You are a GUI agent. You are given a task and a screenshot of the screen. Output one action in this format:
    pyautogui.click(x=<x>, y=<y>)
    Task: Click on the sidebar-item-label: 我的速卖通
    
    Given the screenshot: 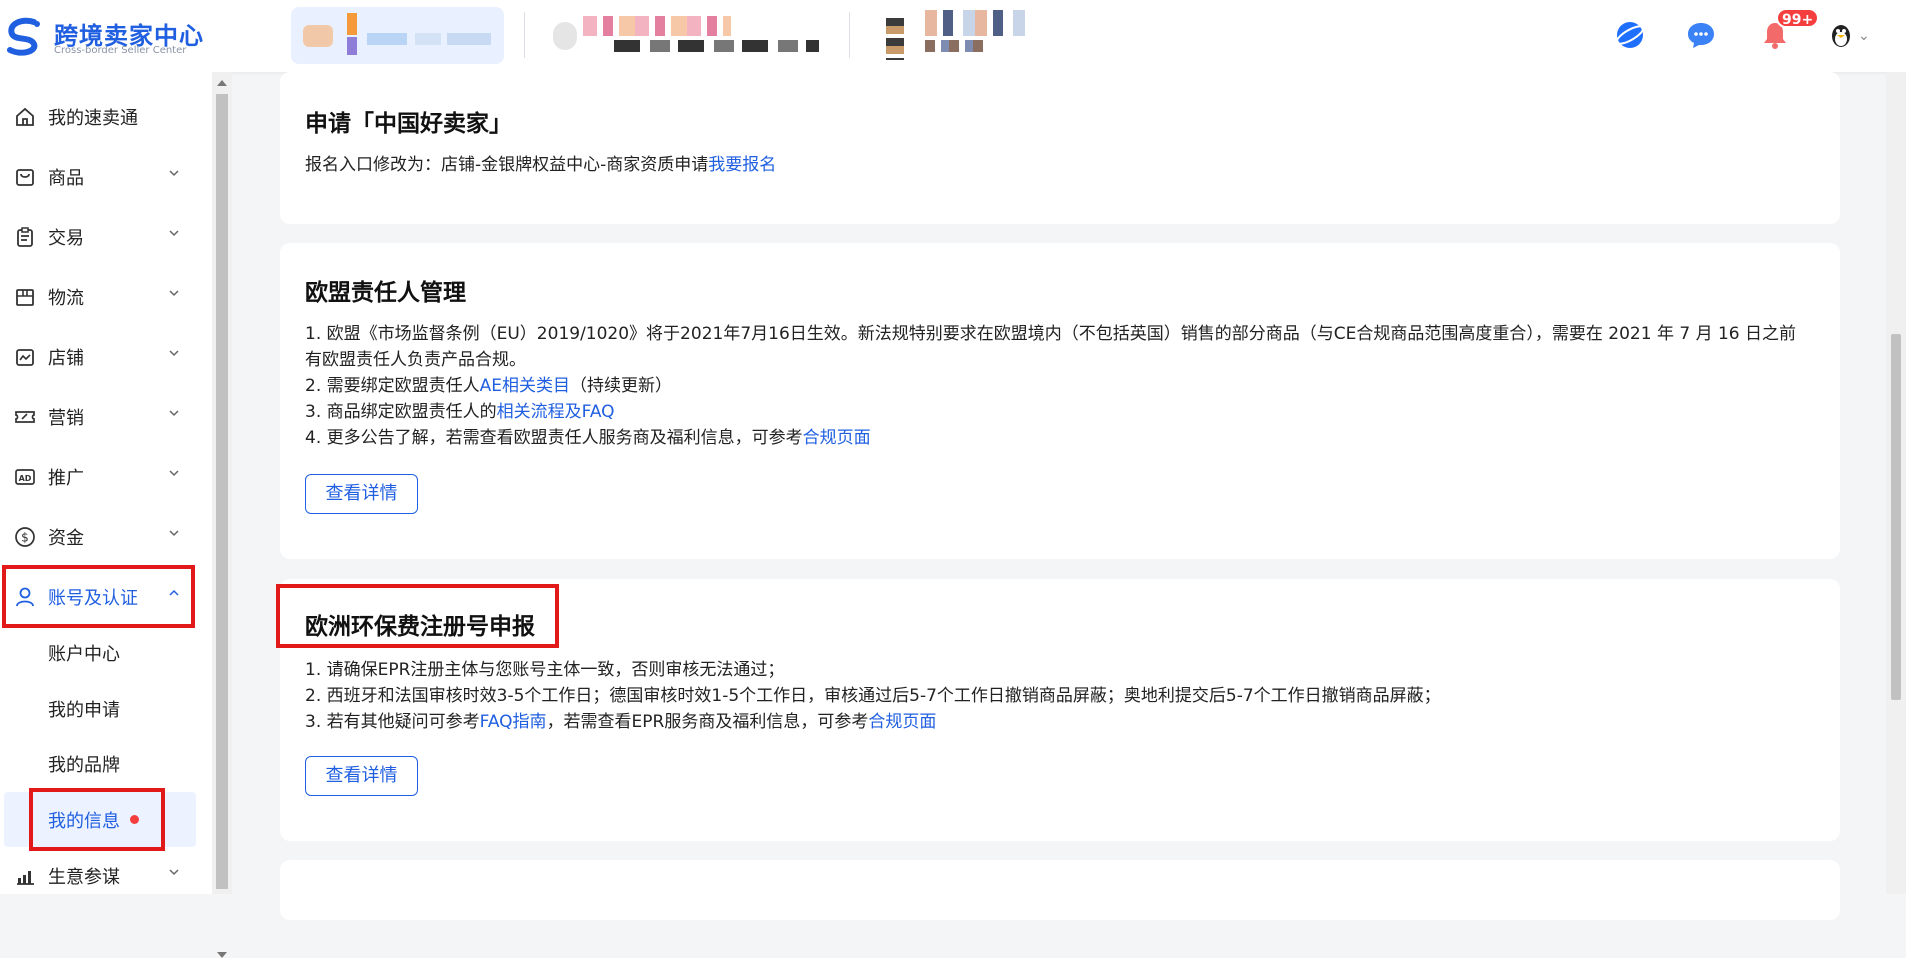 What is the action you would take?
    pyautogui.click(x=93, y=118)
    